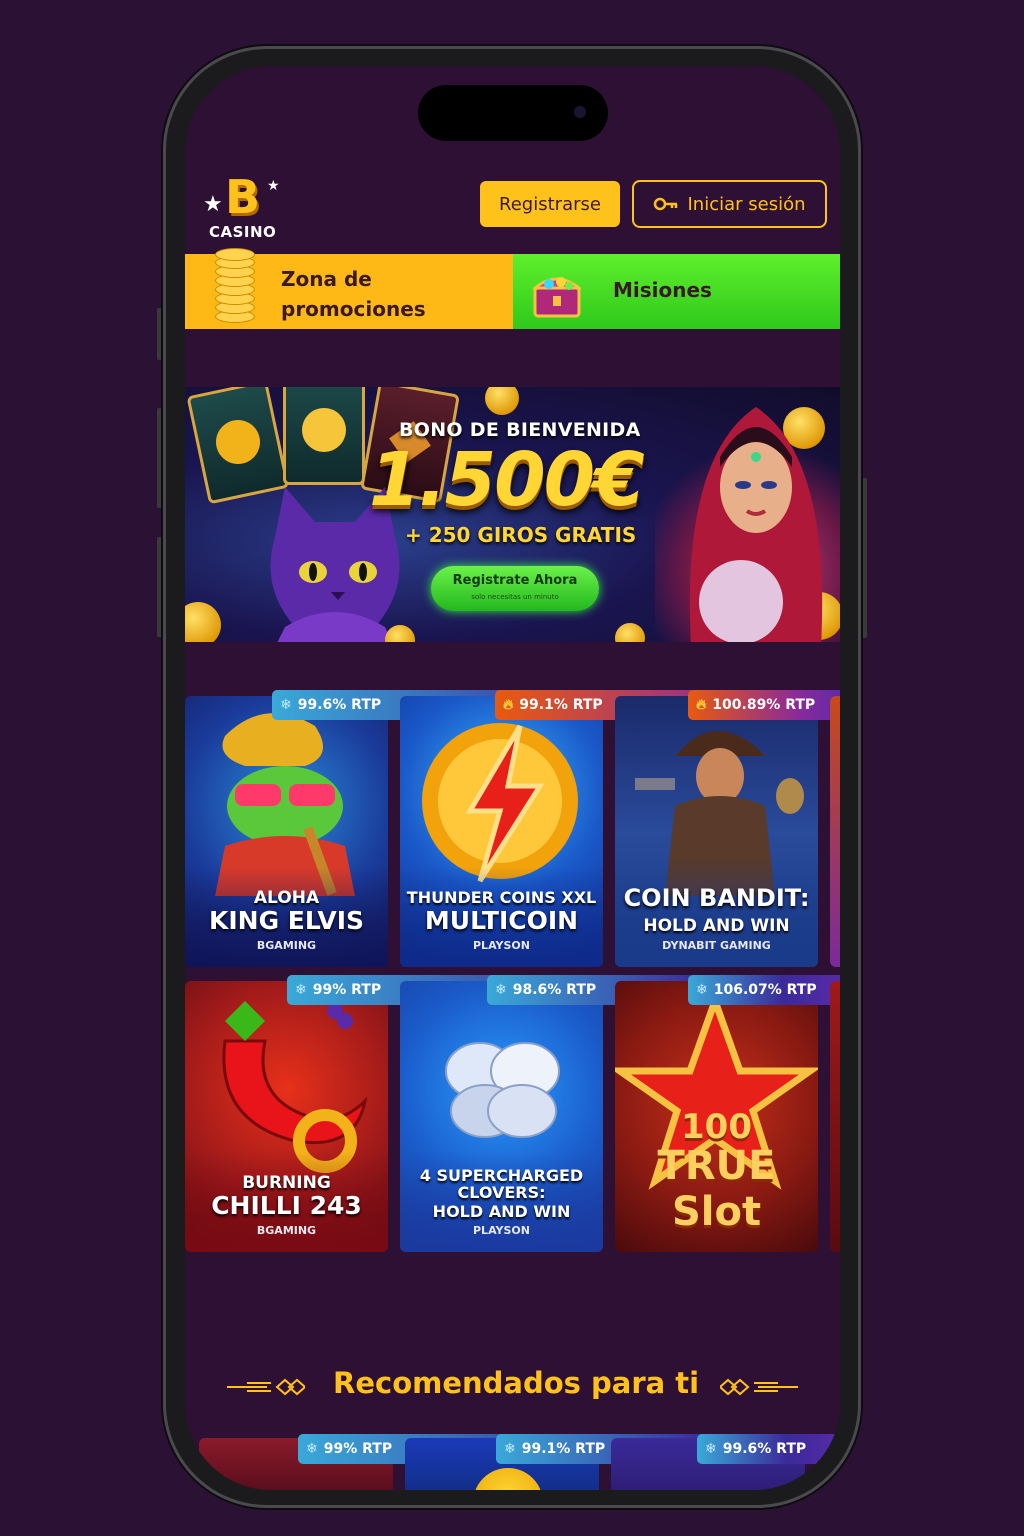  What do you see at coordinates (507, 480) in the screenshot?
I see `bonus-amount: 1.500€` at bounding box center [507, 480].